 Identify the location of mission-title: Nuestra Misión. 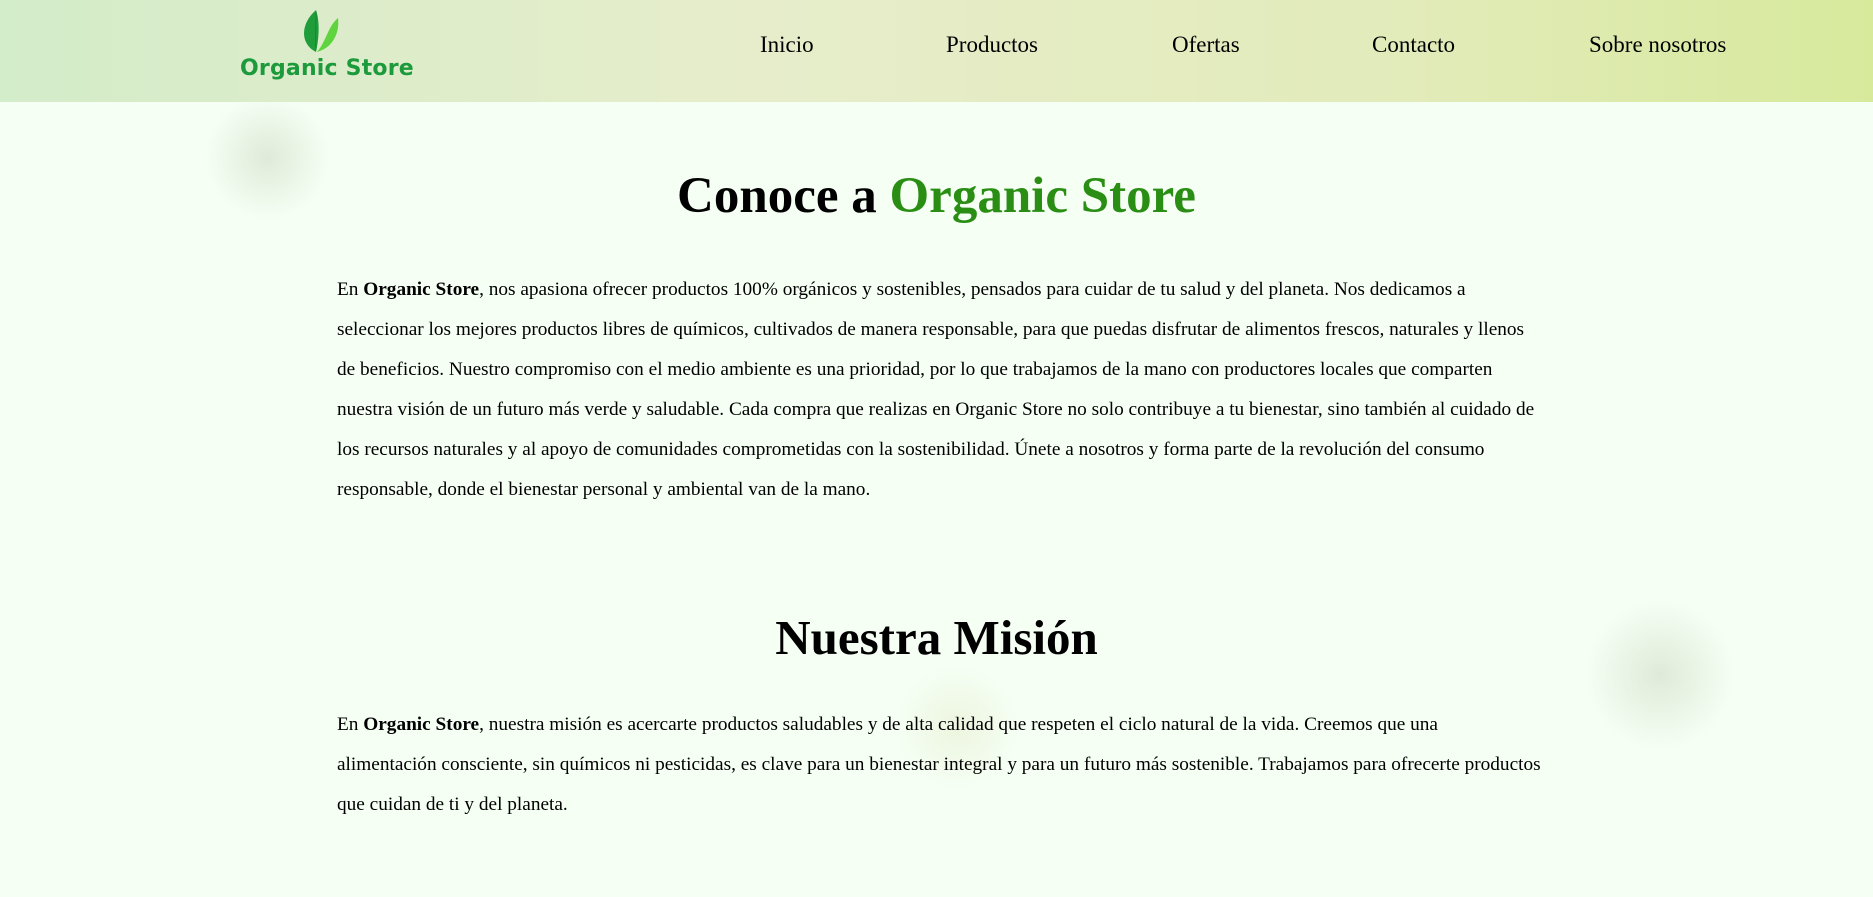
(936, 637).